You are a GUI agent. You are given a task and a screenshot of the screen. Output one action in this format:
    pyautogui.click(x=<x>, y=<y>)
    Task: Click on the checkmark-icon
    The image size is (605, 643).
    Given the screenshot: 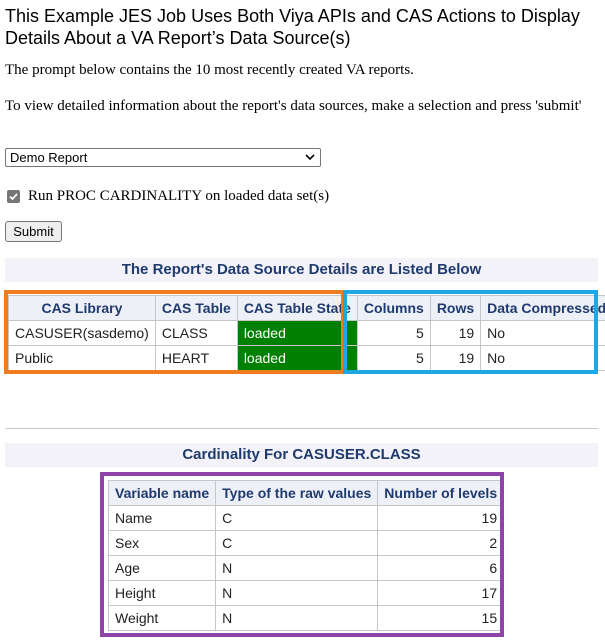 What is the action you would take?
    pyautogui.click(x=13, y=196)
    